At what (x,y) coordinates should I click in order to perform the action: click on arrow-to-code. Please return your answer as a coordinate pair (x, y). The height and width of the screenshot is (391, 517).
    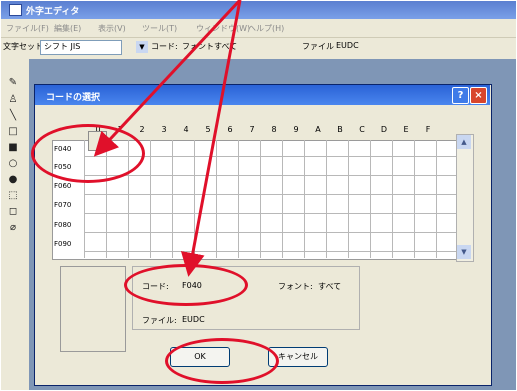
    Looking at the image, I should click on (211, 138).